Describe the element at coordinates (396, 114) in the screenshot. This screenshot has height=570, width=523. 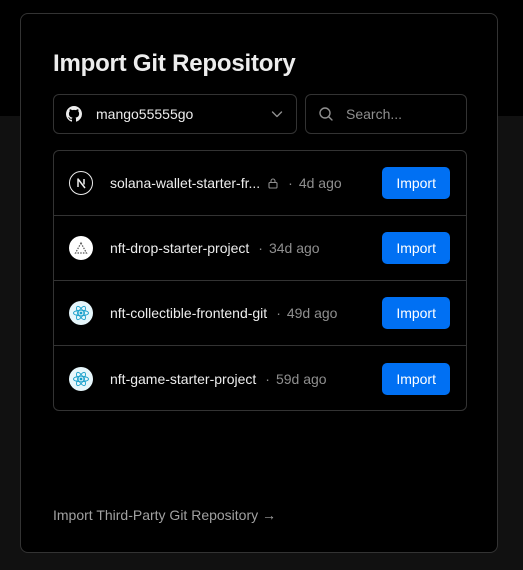
I see `search-input` at that location.